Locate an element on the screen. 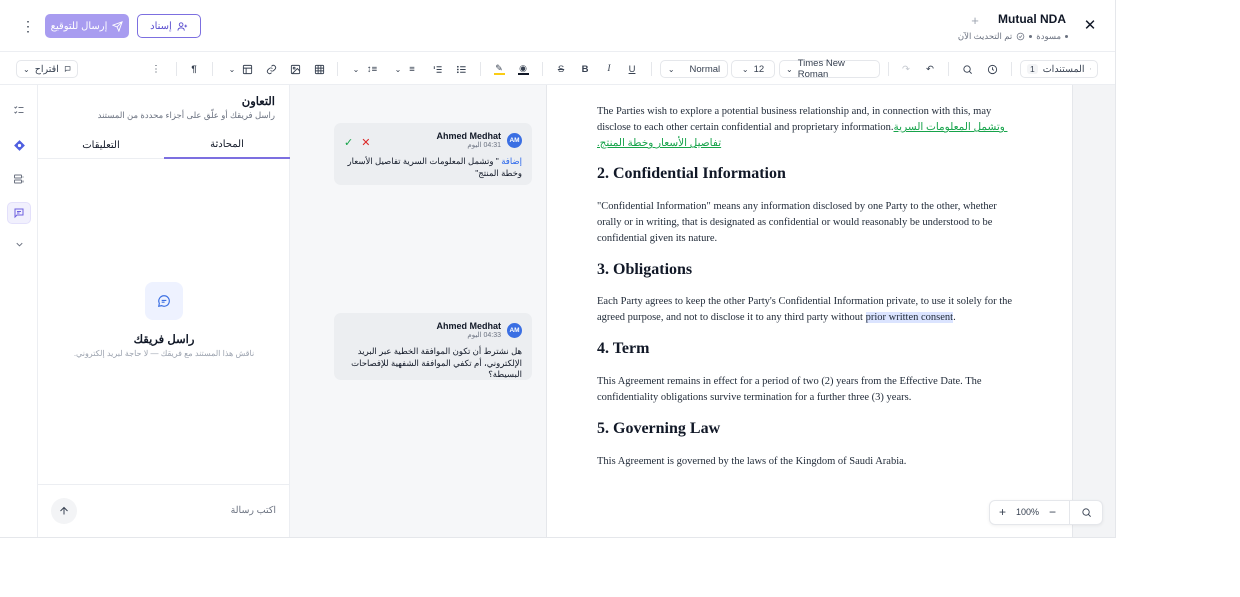  layout-chevron-icon: ⌄ is located at coordinates (232, 69).